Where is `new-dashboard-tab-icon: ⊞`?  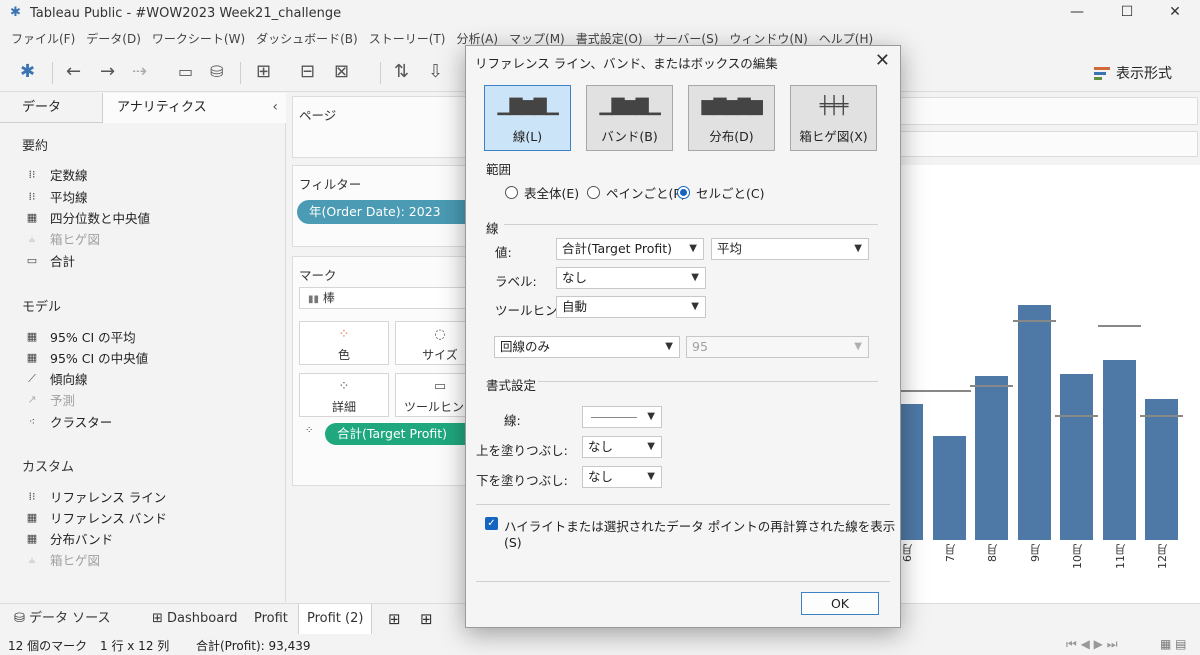 new-dashboard-tab-icon: ⊞ is located at coordinates (426, 619).